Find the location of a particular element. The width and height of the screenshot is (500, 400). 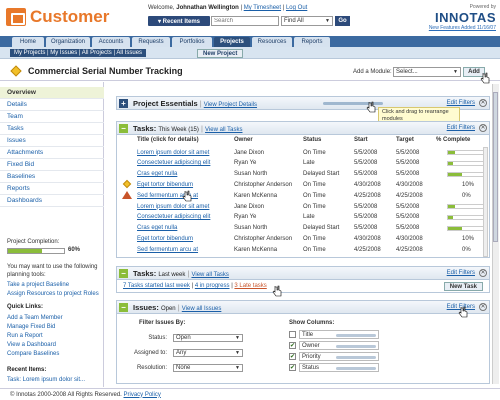

col-complete: % Complete is located at coordinates (453, 140).